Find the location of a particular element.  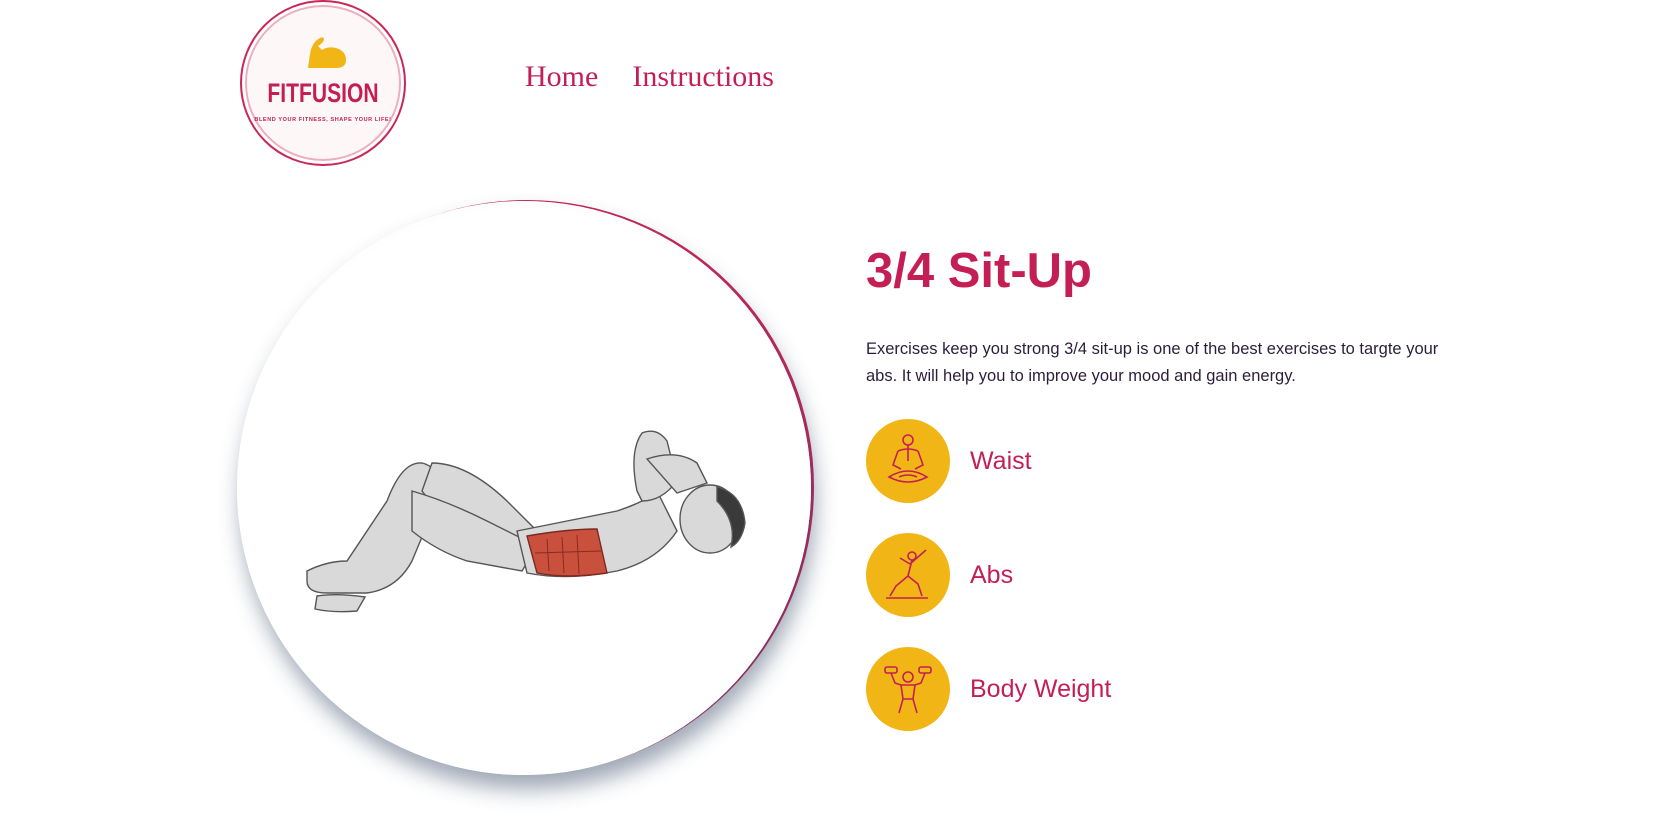

logo-brand-text: FITFUSION is located at coordinates (323, 93).